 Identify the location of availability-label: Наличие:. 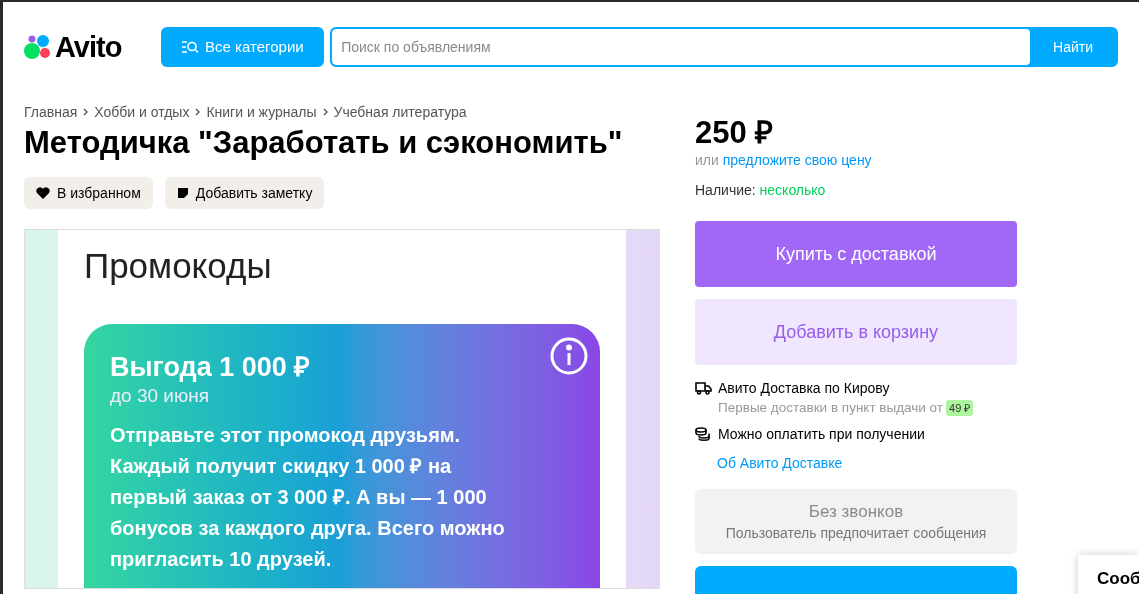
(725, 190).